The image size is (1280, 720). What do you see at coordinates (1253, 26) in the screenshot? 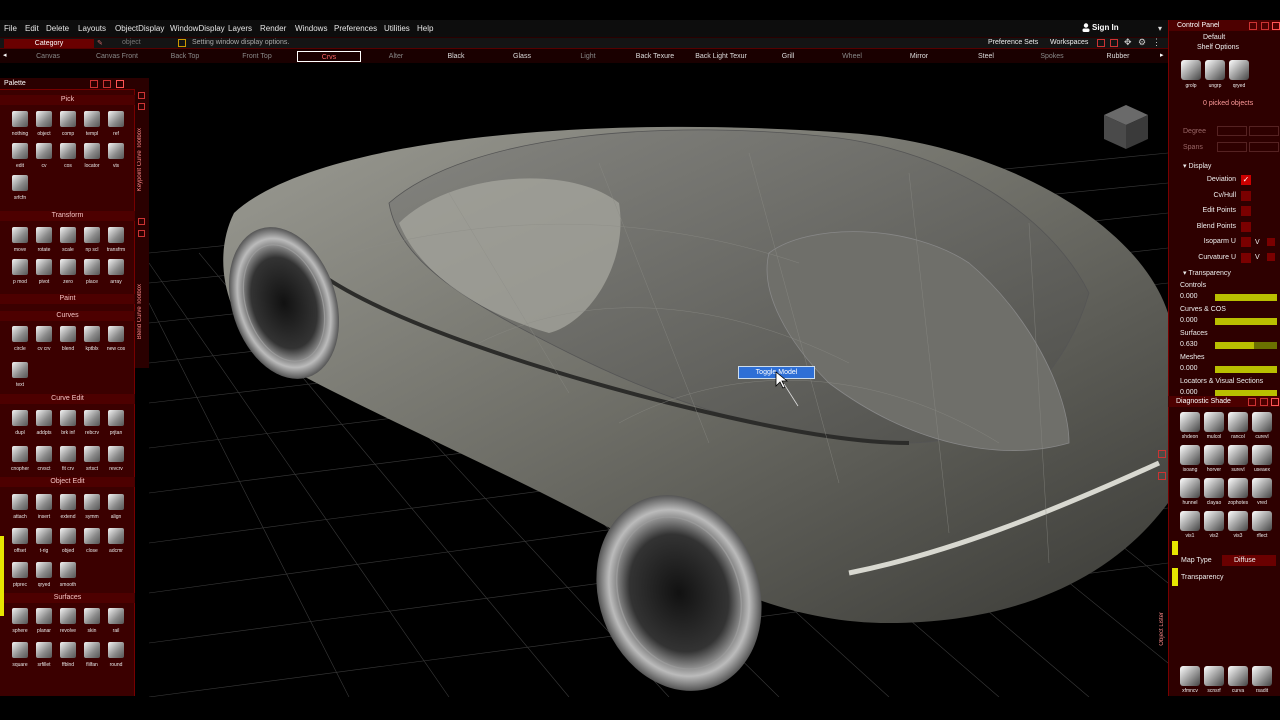
I see `cp-menu-icon` at bounding box center [1253, 26].